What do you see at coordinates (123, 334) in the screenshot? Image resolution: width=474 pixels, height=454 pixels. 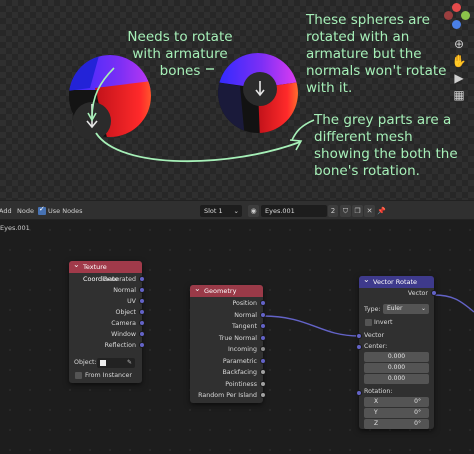 I see `output-window: Window` at bounding box center [123, 334].